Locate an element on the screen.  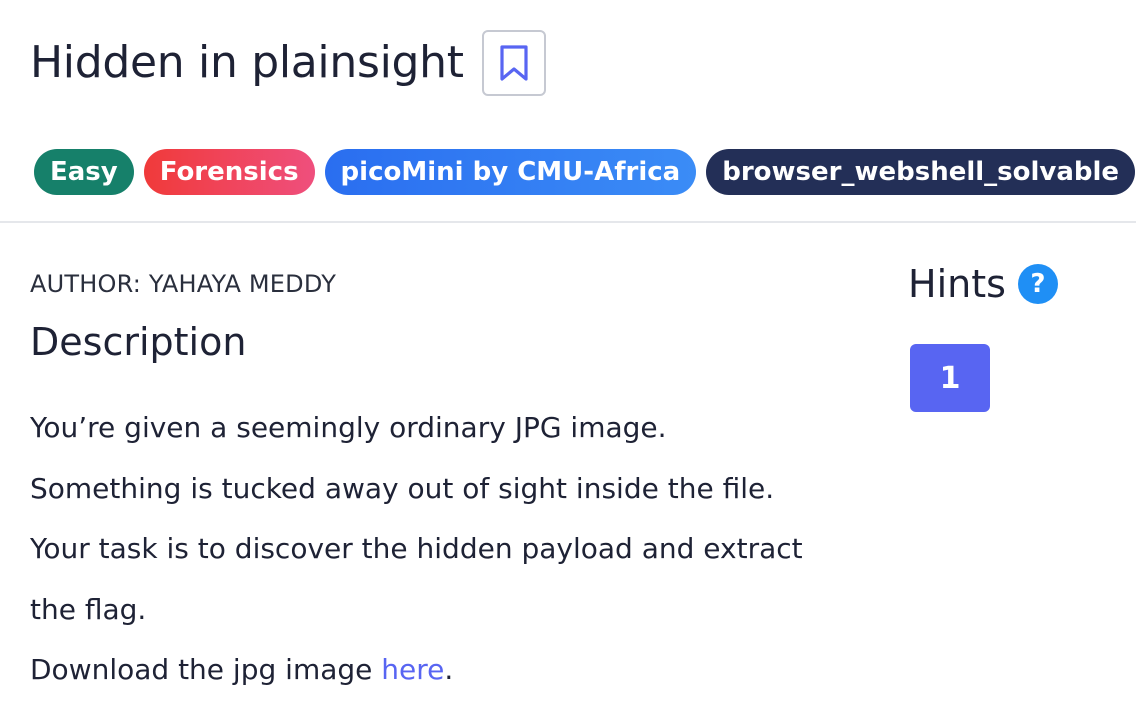
hints-header: Hints ? is located at coordinates (983, 284).